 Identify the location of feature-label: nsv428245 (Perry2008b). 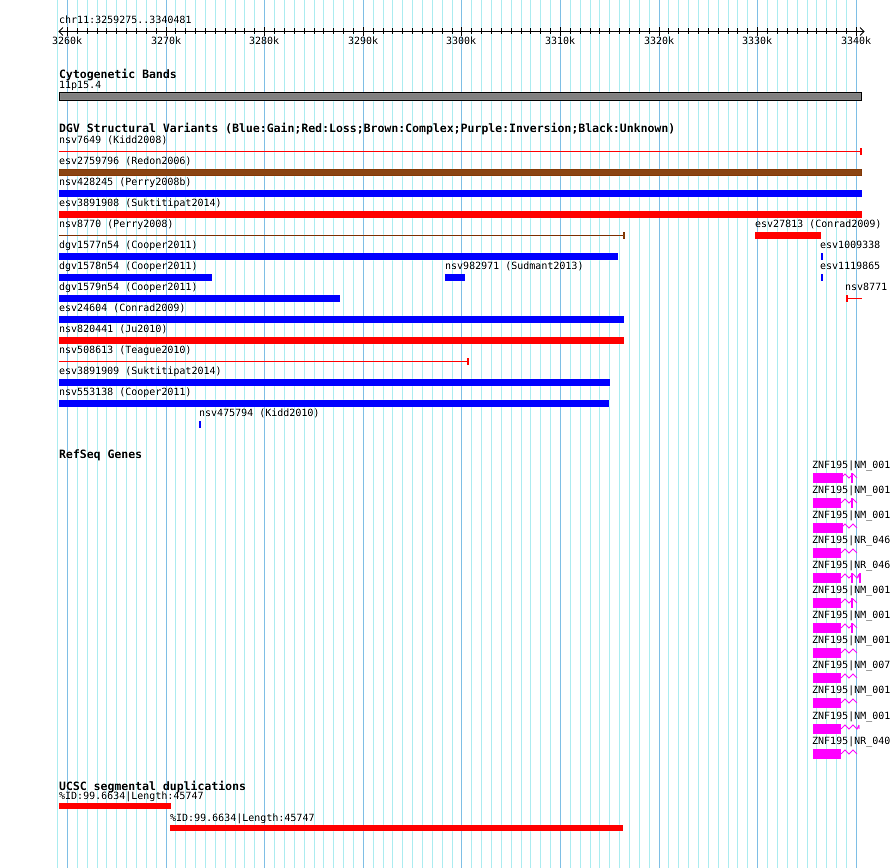
(125, 183).